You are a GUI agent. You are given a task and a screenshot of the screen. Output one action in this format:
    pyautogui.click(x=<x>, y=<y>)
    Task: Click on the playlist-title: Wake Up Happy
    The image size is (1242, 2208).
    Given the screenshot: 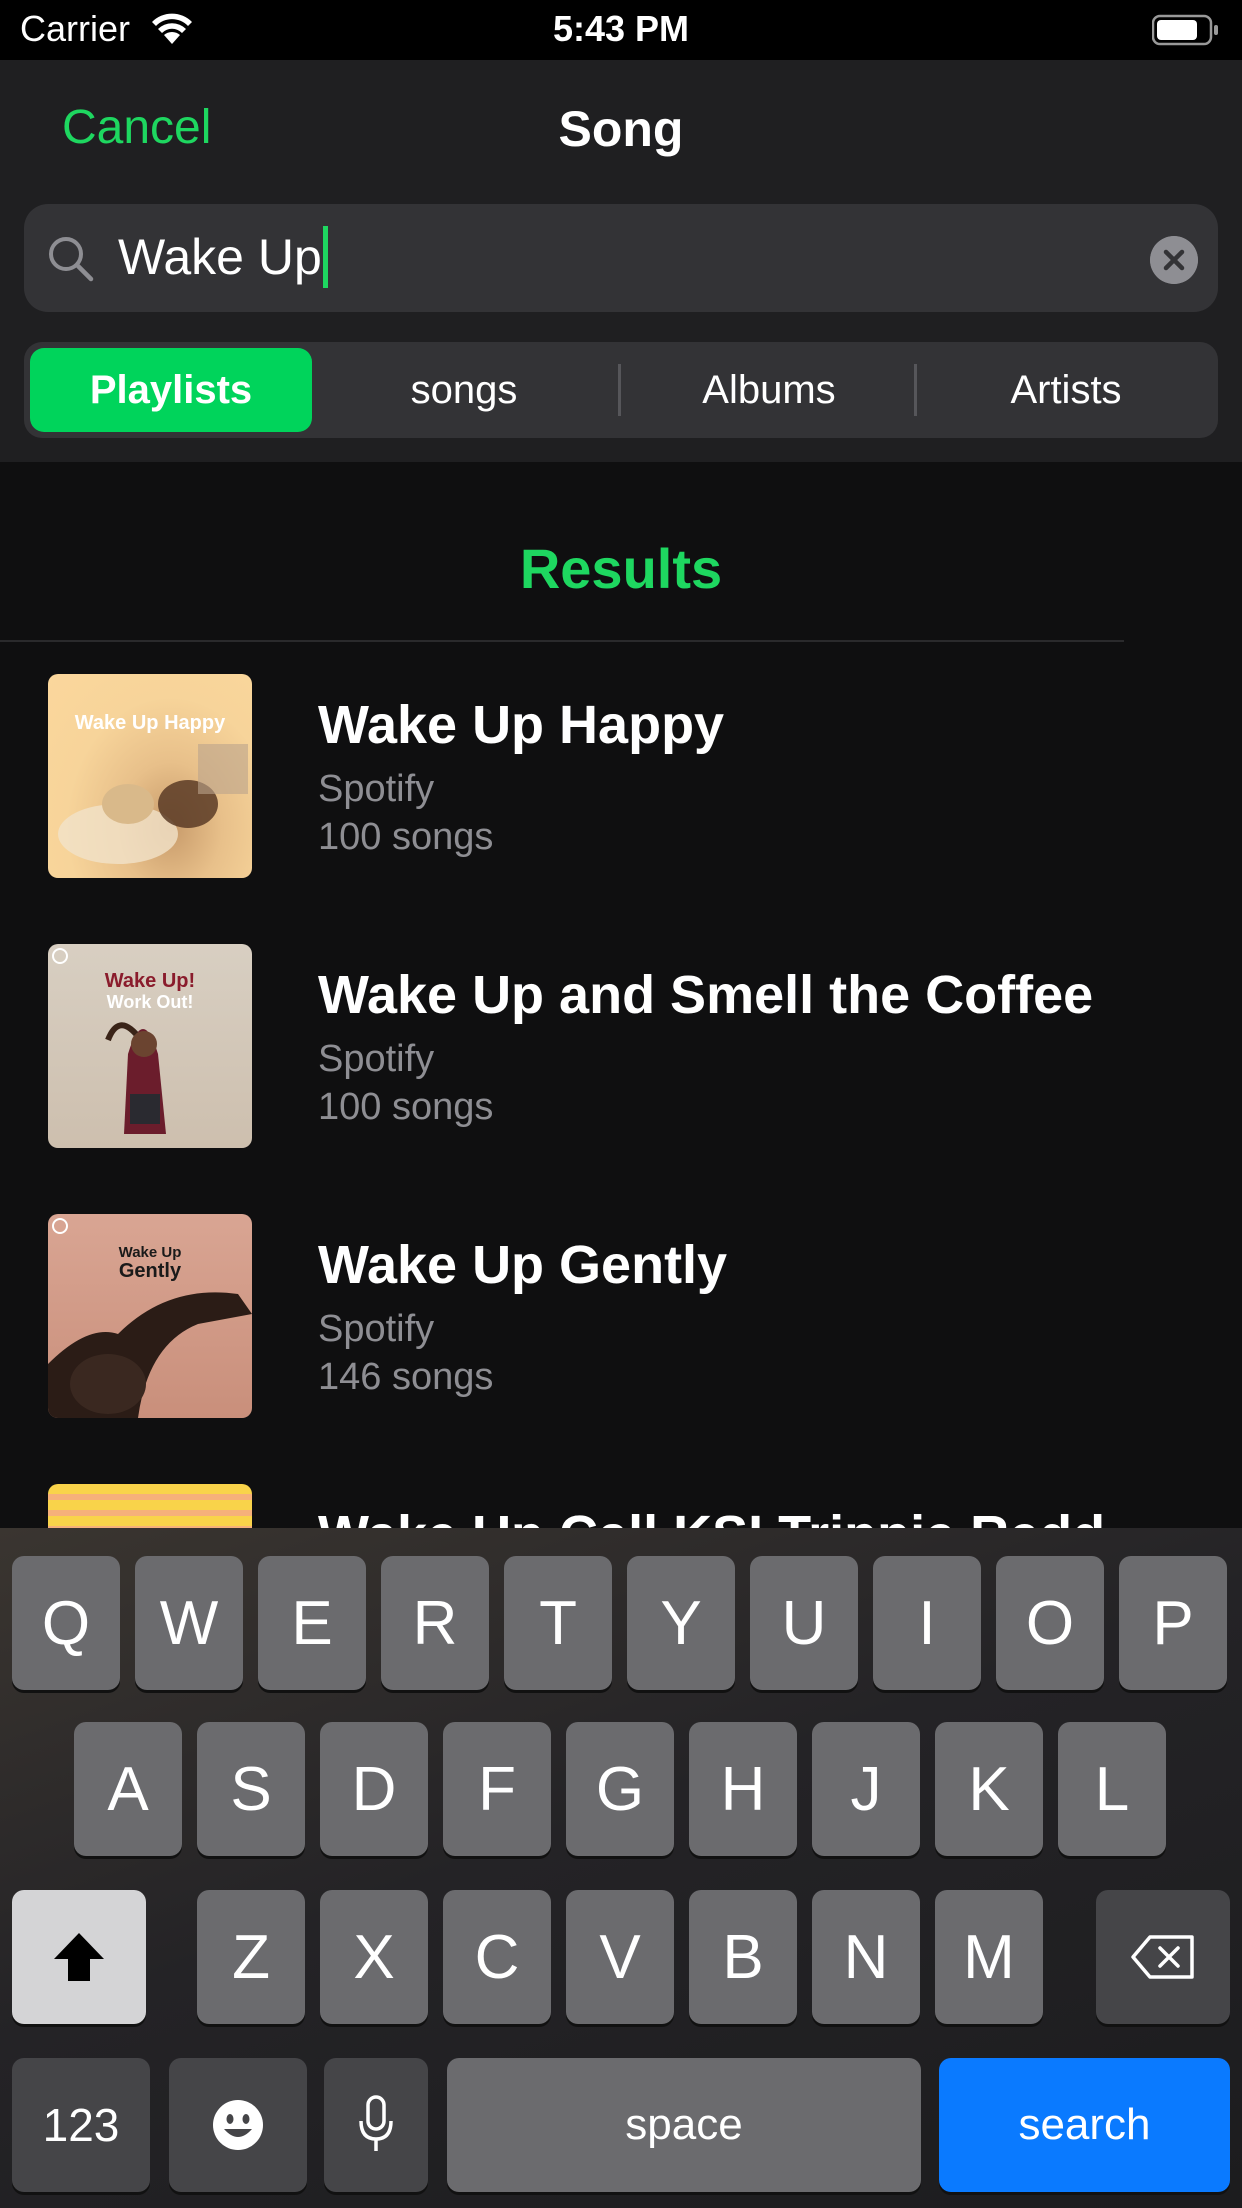 What is the action you would take?
    pyautogui.click(x=521, y=725)
    